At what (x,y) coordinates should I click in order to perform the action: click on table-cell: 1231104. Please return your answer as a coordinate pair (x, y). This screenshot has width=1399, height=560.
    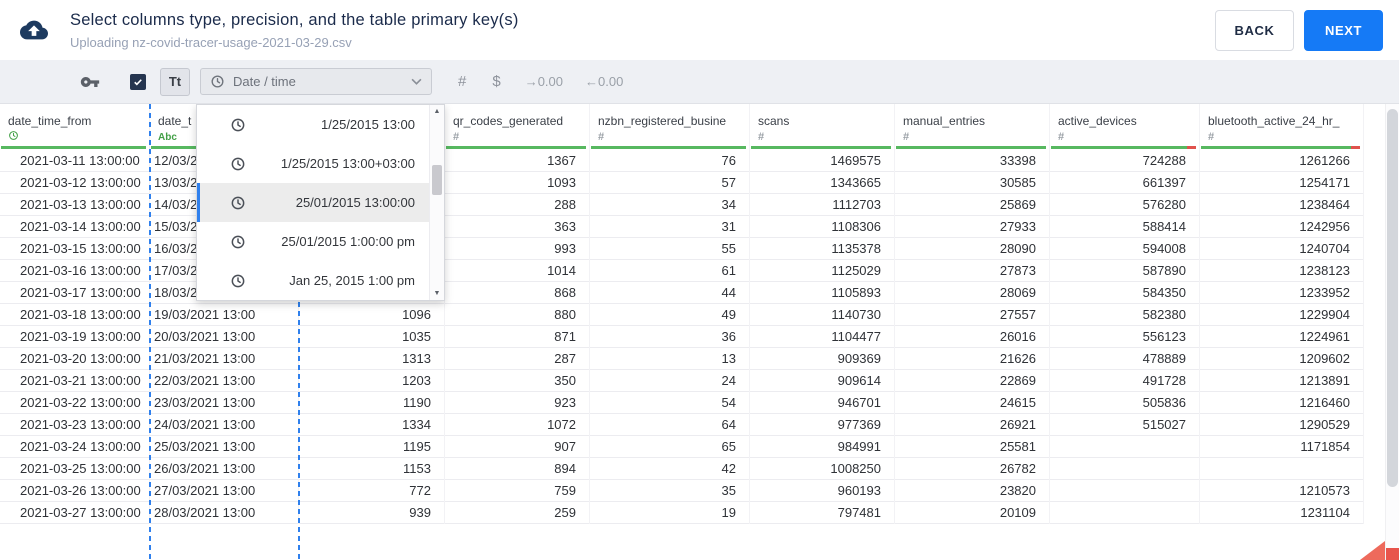
    Looking at the image, I should click on (1281, 513).